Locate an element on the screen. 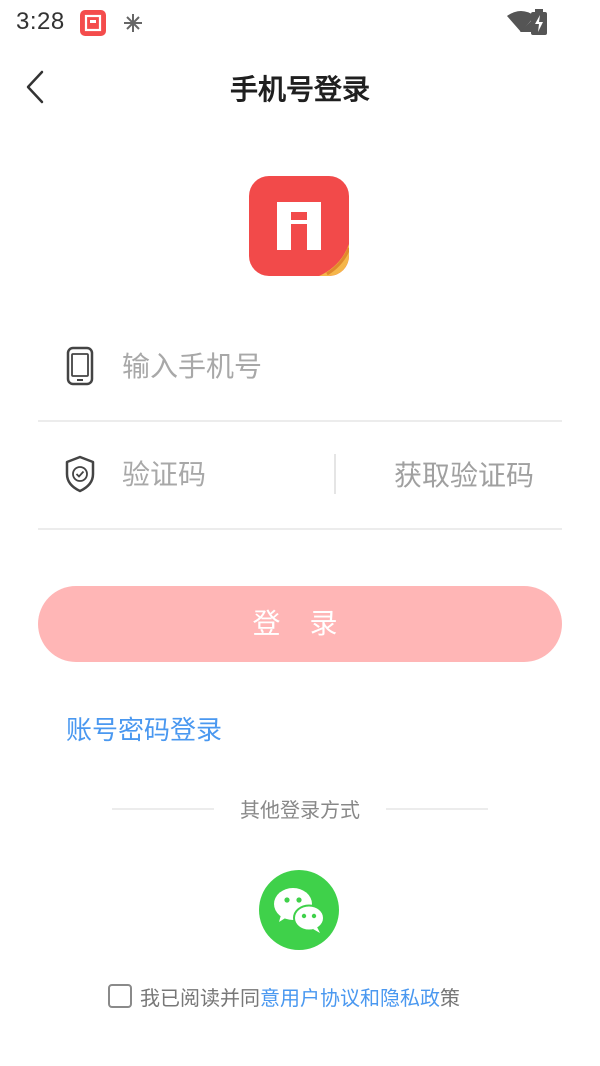  status-bar: 3:28 is located at coordinates (300, 24).